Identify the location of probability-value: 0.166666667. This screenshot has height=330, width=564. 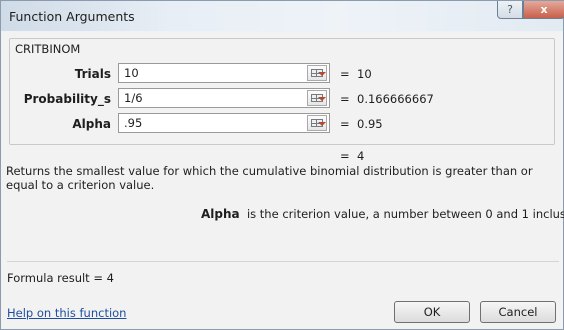
(395, 99).